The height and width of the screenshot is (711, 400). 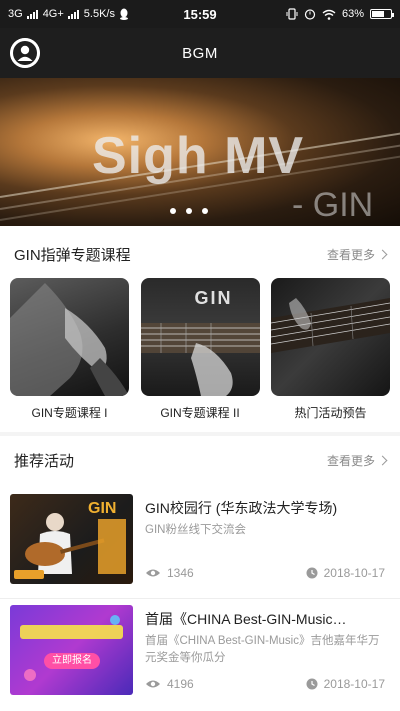 What do you see at coordinates (44, 461) in the screenshot?
I see `activities-section-title: 推荐活动` at bounding box center [44, 461].